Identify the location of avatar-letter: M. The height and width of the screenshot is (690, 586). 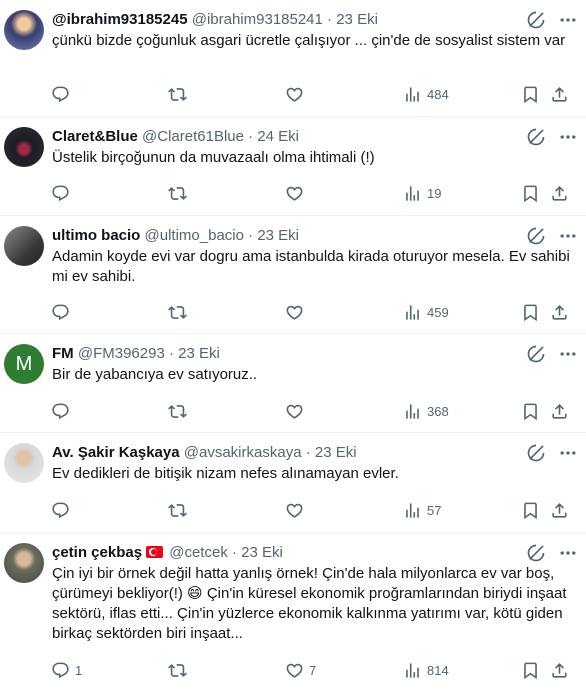
(24, 363).